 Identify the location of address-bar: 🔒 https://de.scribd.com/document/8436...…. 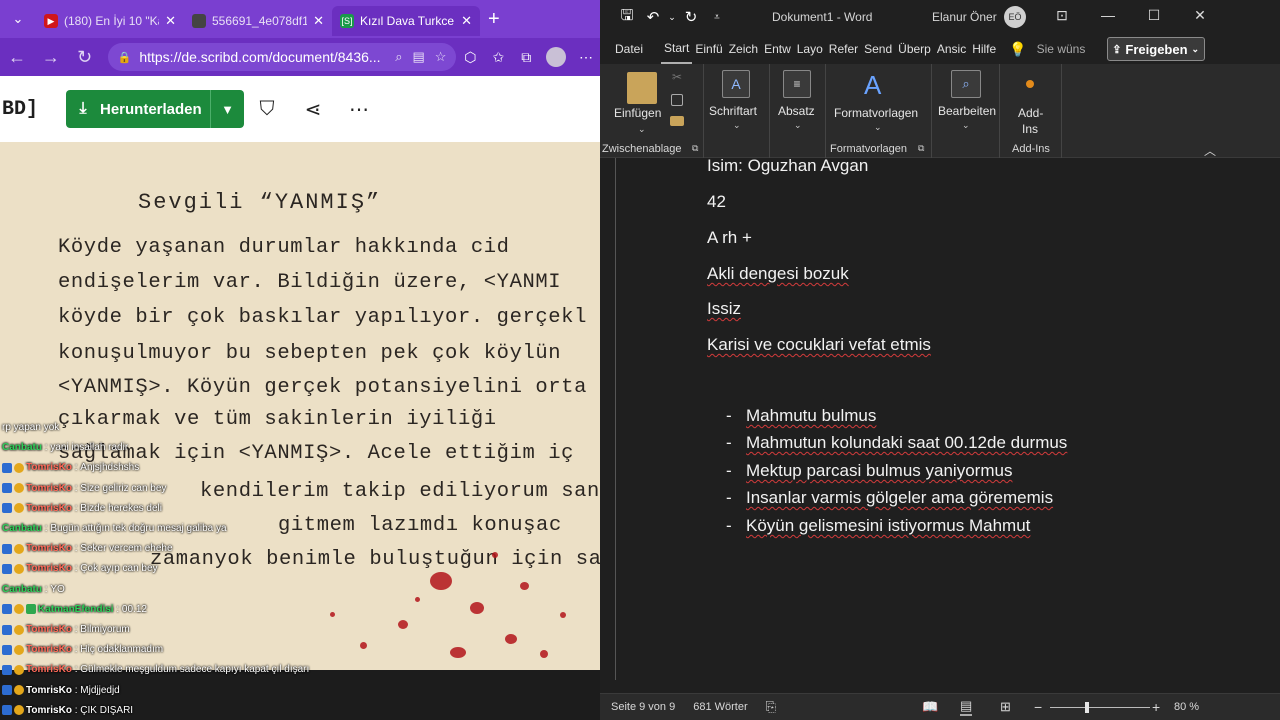
(282, 57).